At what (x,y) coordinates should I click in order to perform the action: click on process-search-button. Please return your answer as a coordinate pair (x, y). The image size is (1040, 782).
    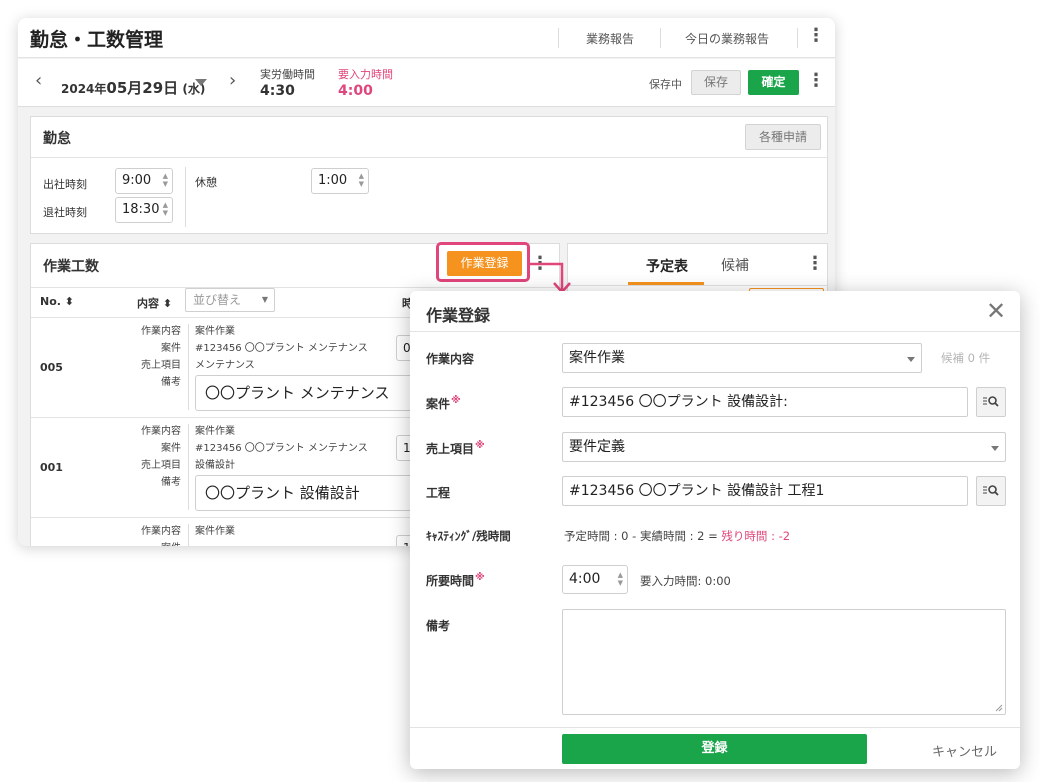
    Looking at the image, I should click on (991, 491).